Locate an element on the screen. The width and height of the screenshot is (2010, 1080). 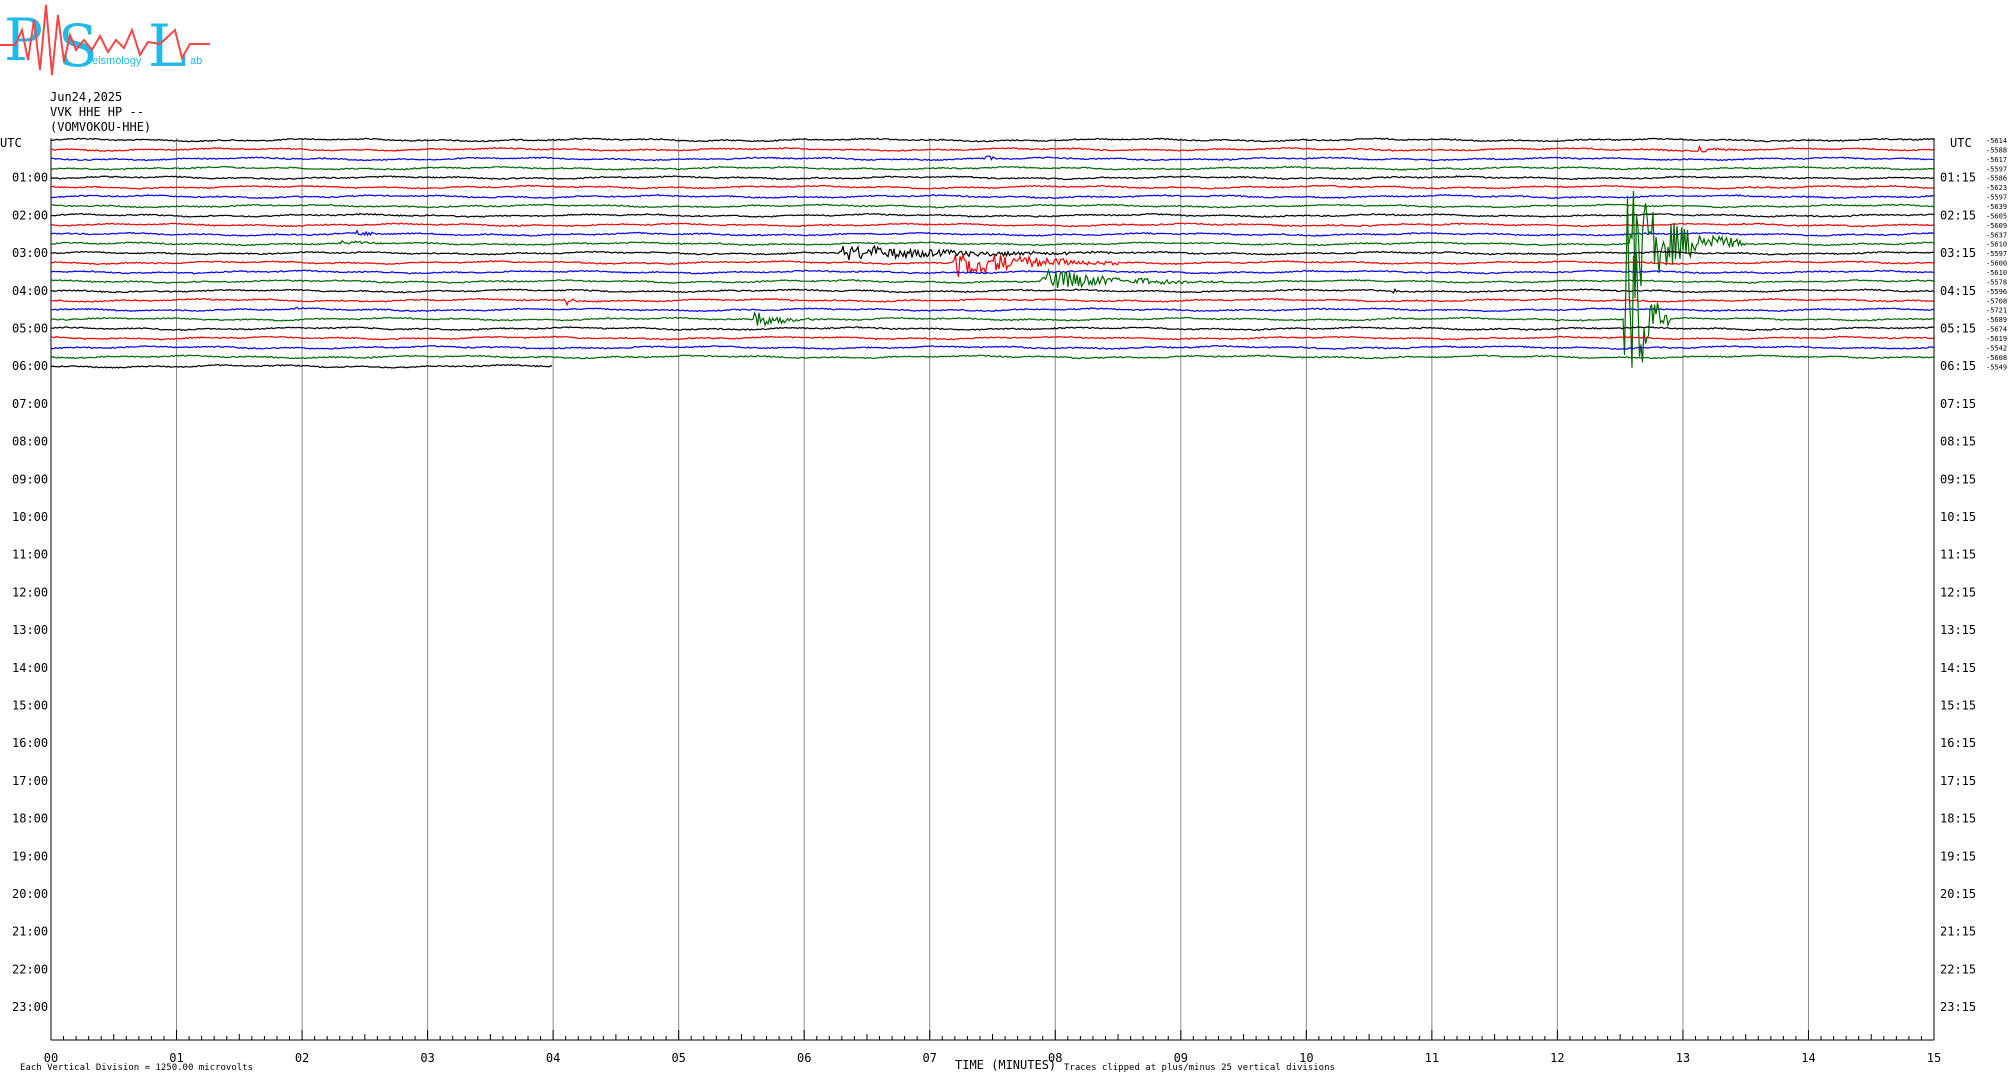
trace-offset-label: -5600 is located at coordinates (1996, 264).